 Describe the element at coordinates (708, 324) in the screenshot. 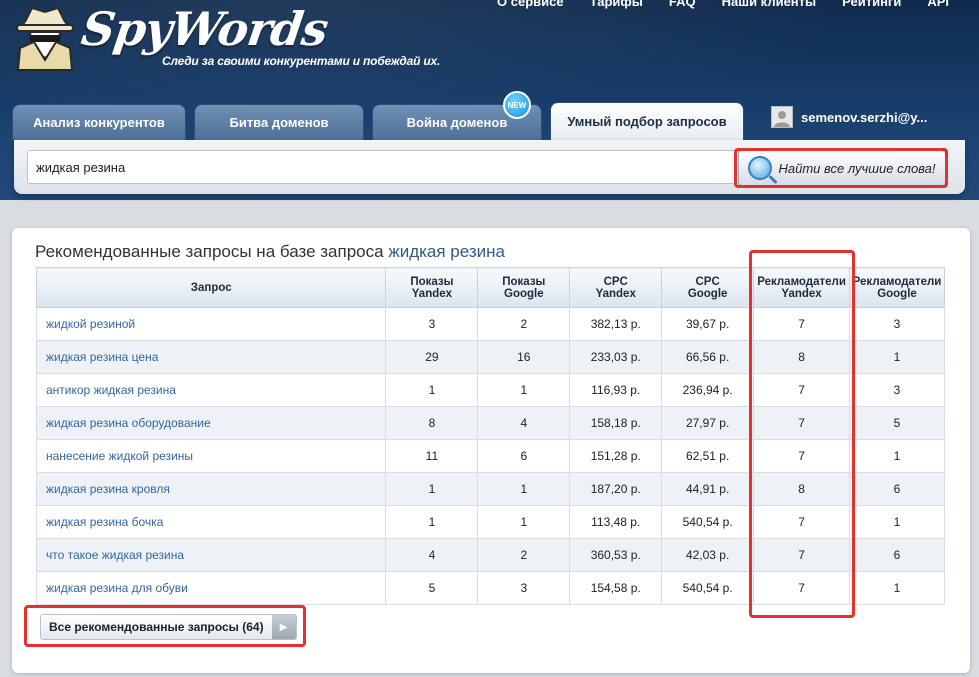

I see `cell-cpc-google: 39,67 р.` at that location.